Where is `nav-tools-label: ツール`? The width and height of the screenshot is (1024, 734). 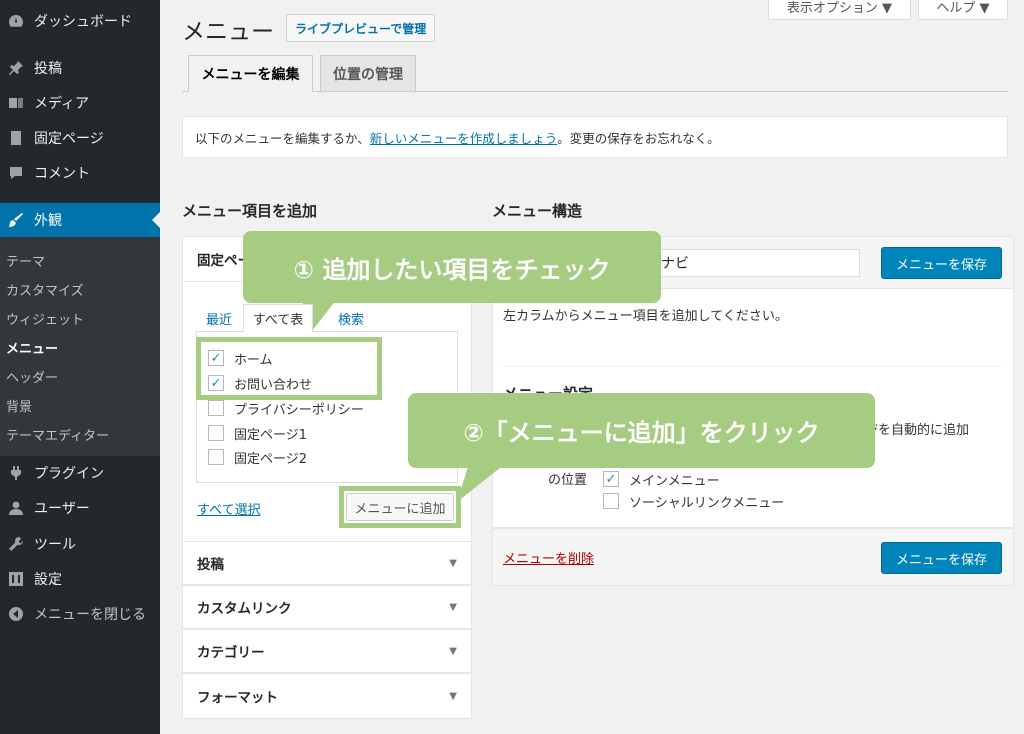 nav-tools-label: ツール is located at coordinates (55, 545).